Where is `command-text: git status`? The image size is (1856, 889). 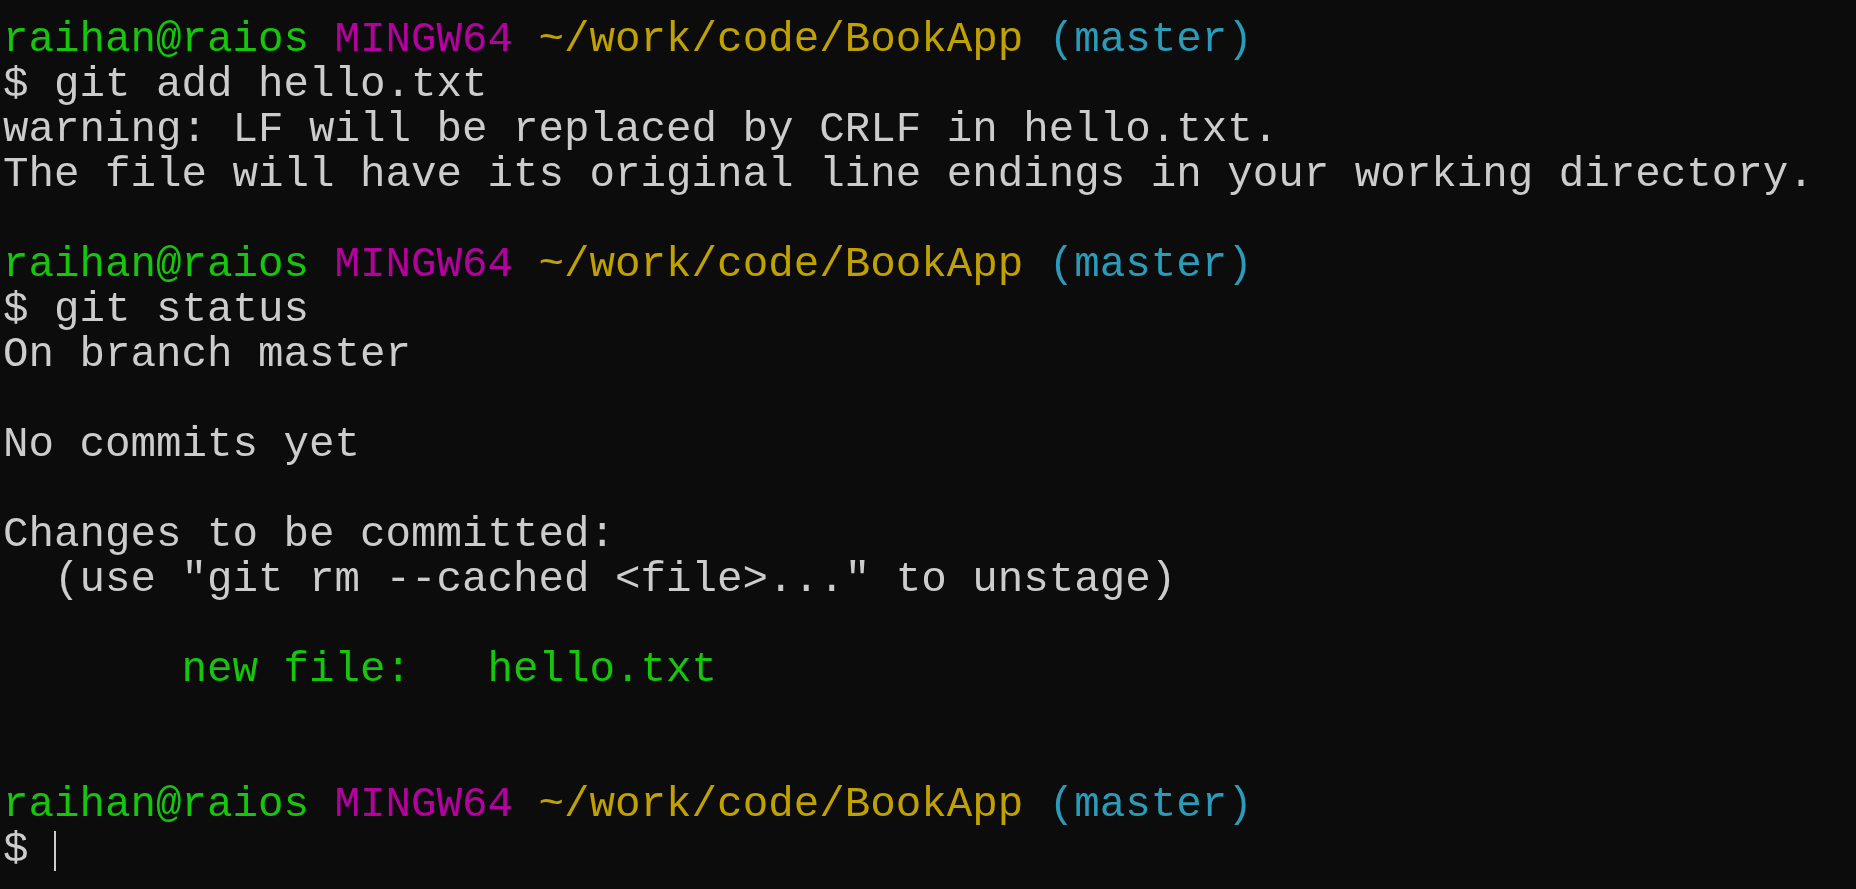
command-text: git status is located at coordinates (182, 310).